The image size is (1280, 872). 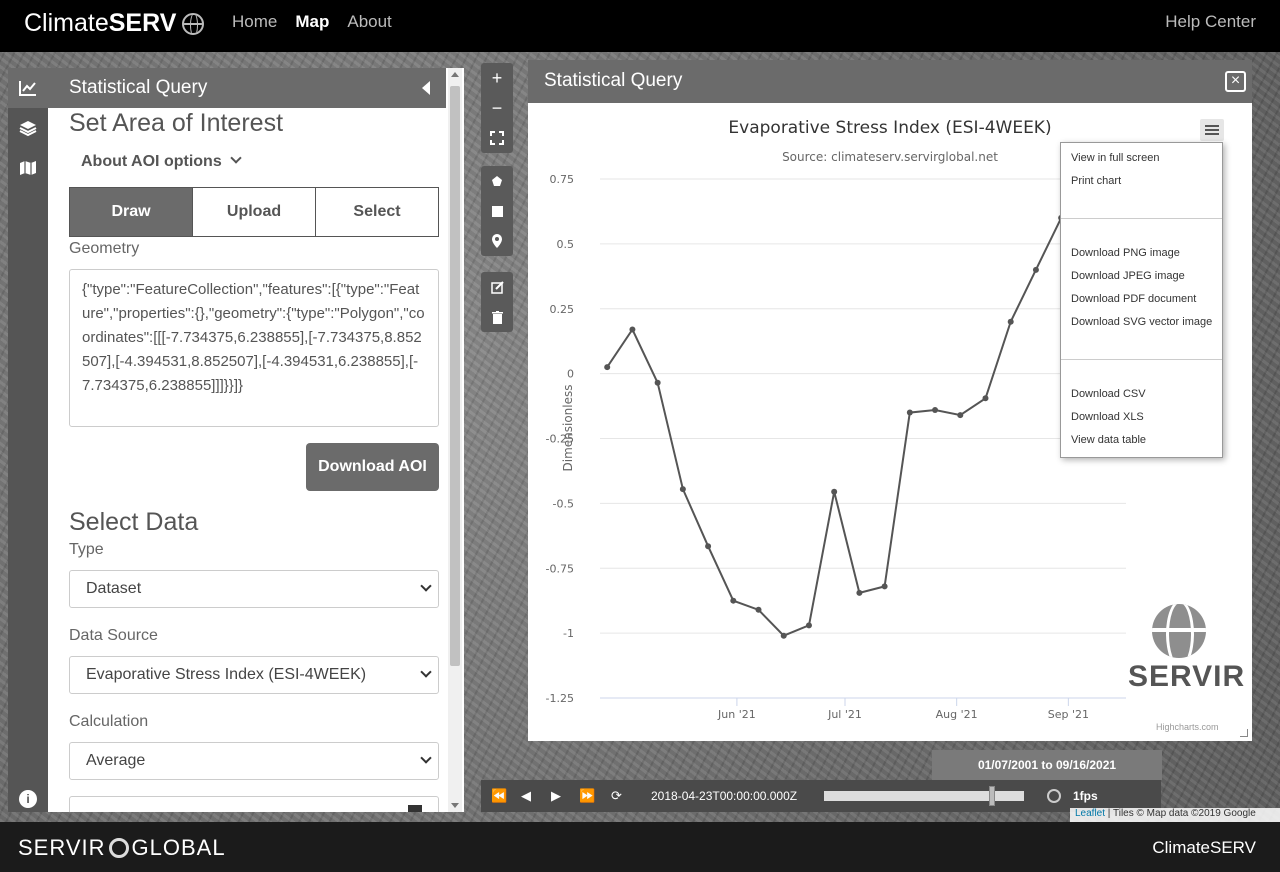 I want to click on skip-forward-icon: ⏩, so click(x=587, y=796).